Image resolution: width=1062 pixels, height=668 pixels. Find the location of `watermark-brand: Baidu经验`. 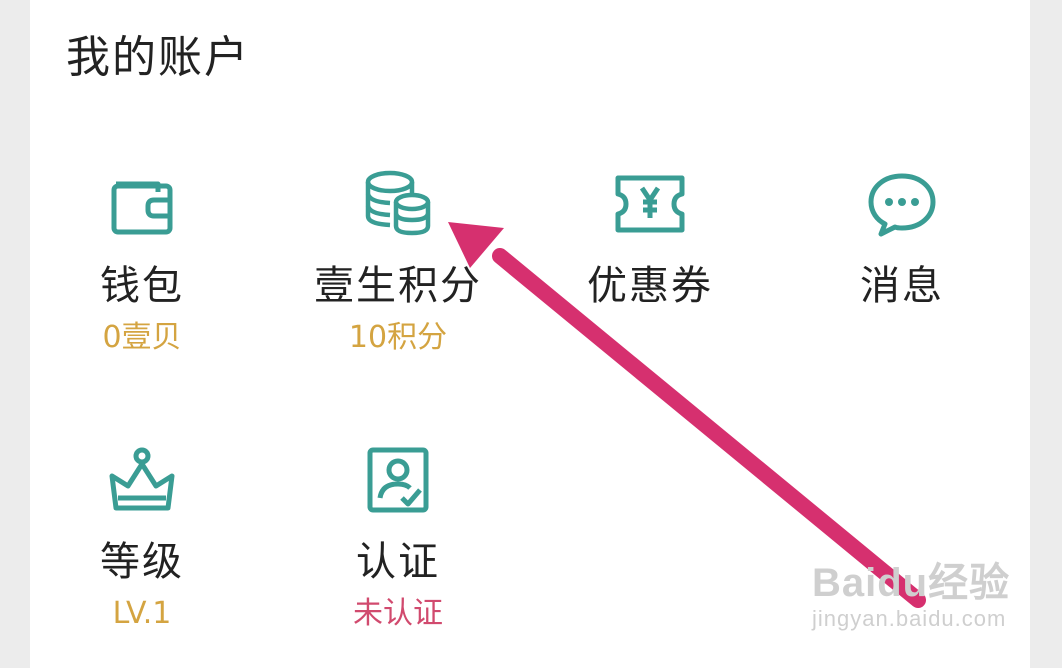

watermark-brand: Baidu经验 is located at coordinates (911, 583).